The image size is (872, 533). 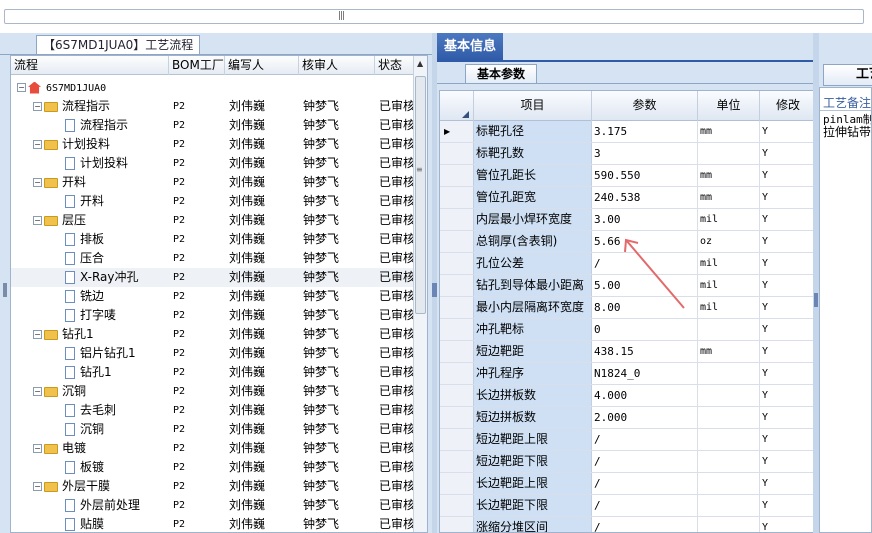 I want to click on tree-row: 去毛刺 P2 刘伟巍 钟梦飞 已审核, so click(x=213, y=410).